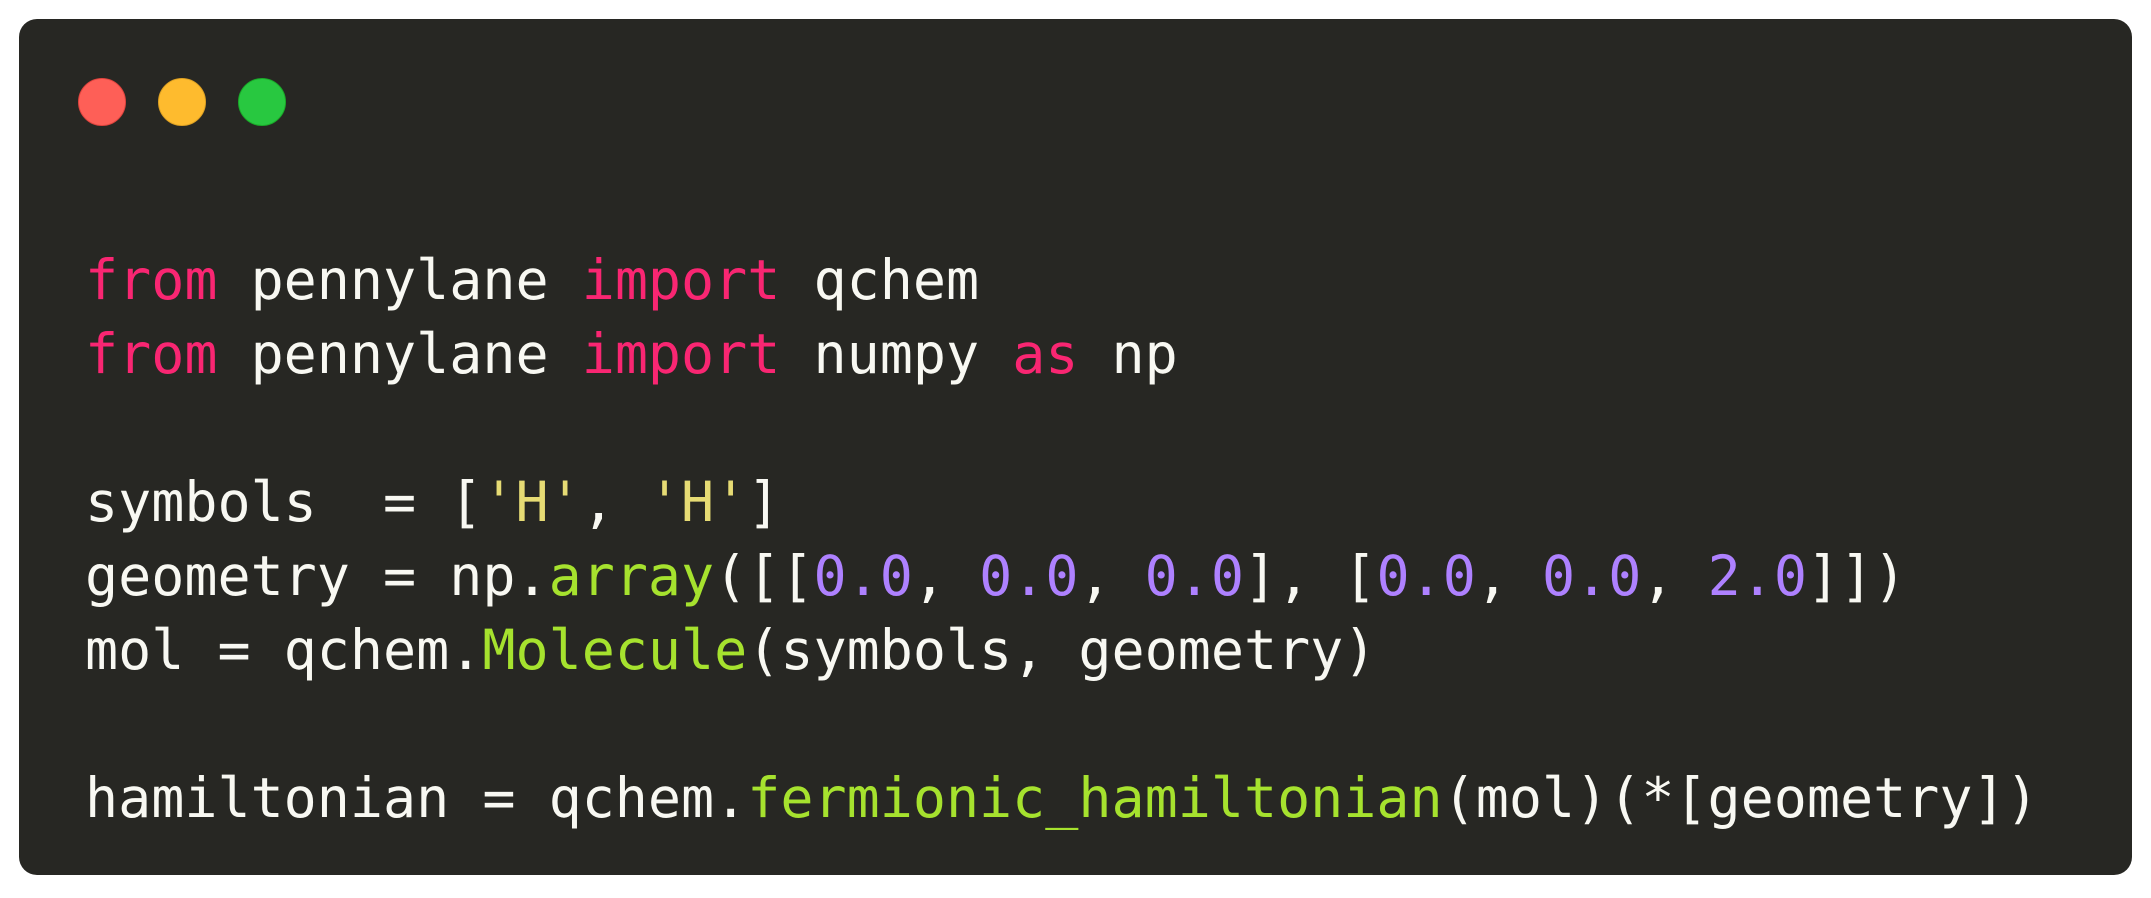  Describe the element at coordinates (1062, 280) in the screenshot. I see `code-line: from pennylane import qchem` at that location.